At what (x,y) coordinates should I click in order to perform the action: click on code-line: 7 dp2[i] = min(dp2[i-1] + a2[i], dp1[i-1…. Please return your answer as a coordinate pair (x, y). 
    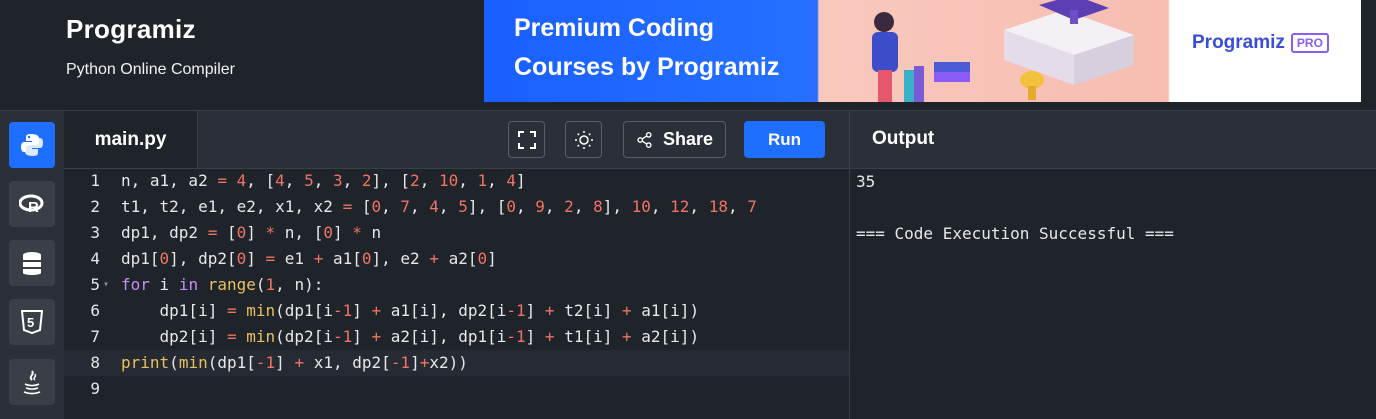
    Looking at the image, I should click on (456, 337).